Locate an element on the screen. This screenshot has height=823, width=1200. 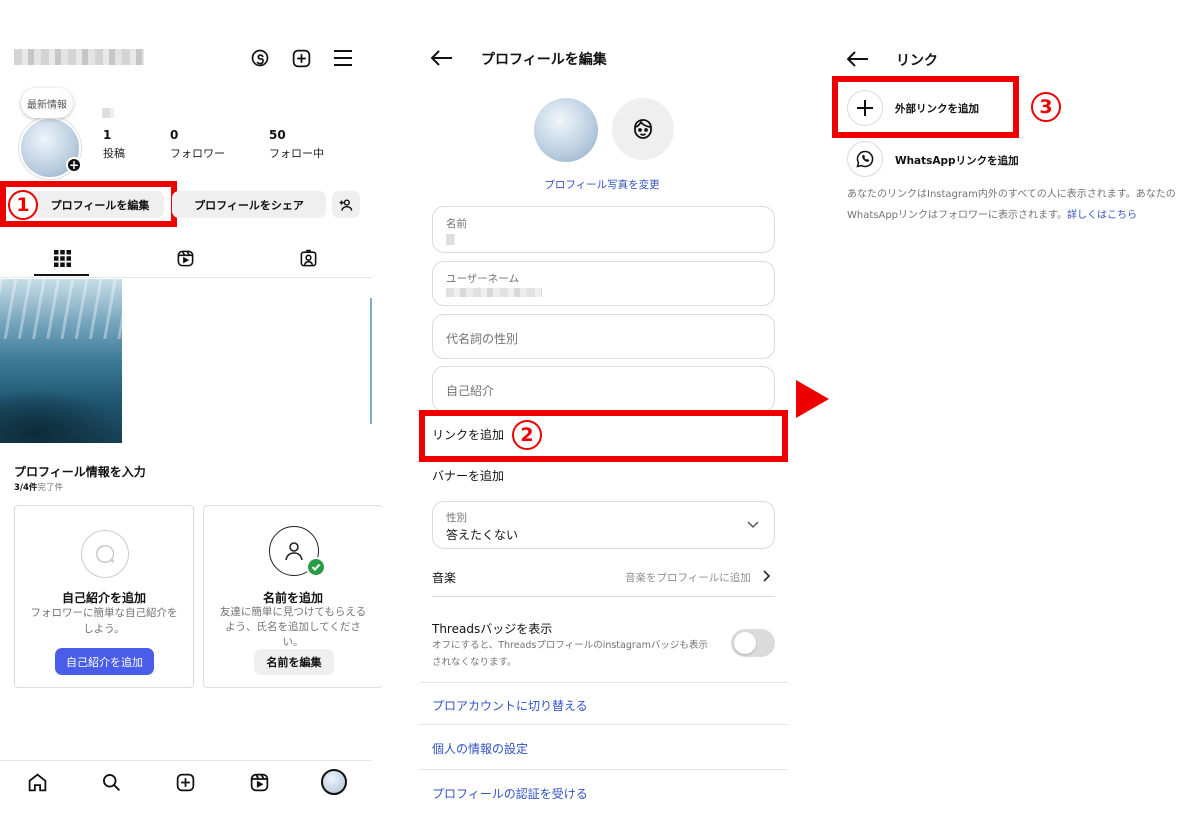
add-person-icon is located at coordinates (346, 204).